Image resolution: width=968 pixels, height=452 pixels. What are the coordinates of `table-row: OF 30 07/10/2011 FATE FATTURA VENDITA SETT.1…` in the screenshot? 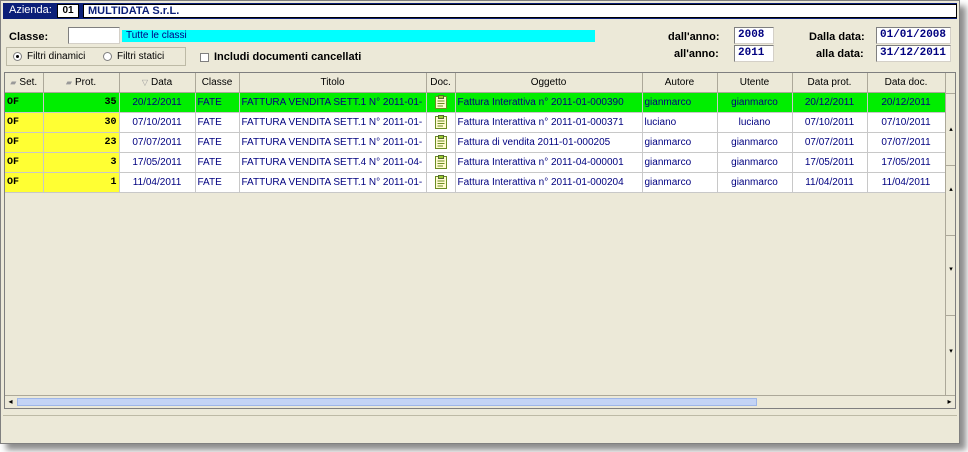 It's located at (475, 122).